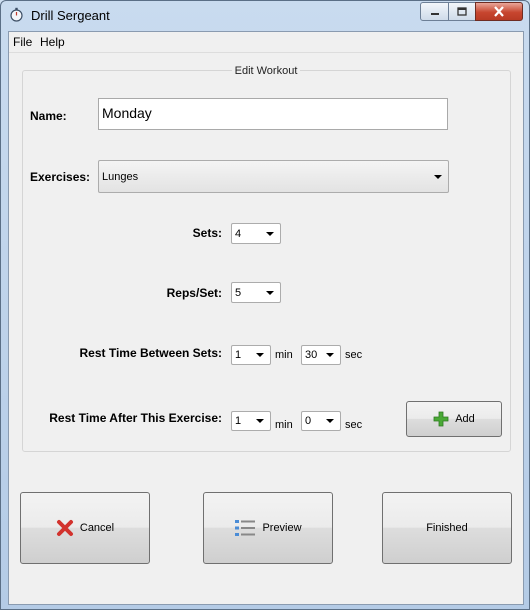 Image resolution: width=530 pixels, height=610 pixels. I want to click on add-button: Add, so click(454, 419).